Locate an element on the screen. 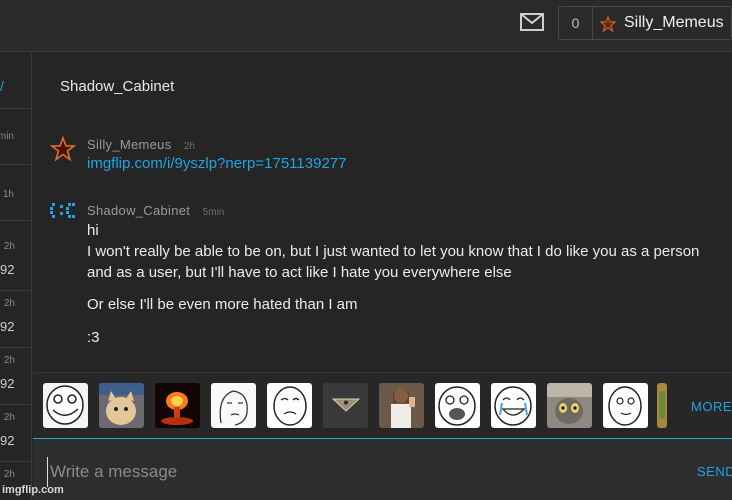 This screenshot has height=500, width=732. active-indicator: / is located at coordinates (2, 86).